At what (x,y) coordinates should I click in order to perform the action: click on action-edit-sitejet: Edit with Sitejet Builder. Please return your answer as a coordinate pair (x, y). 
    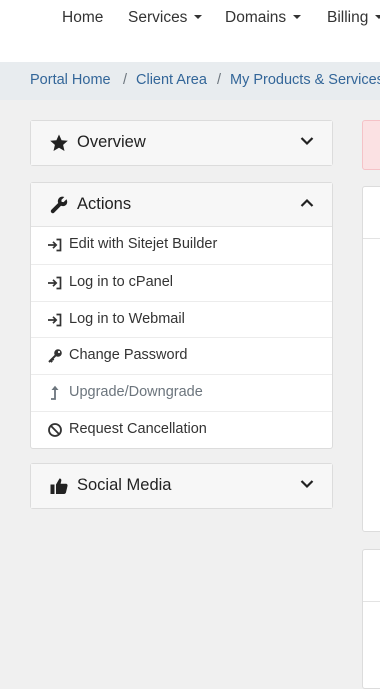
    Looking at the image, I should click on (181, 245).